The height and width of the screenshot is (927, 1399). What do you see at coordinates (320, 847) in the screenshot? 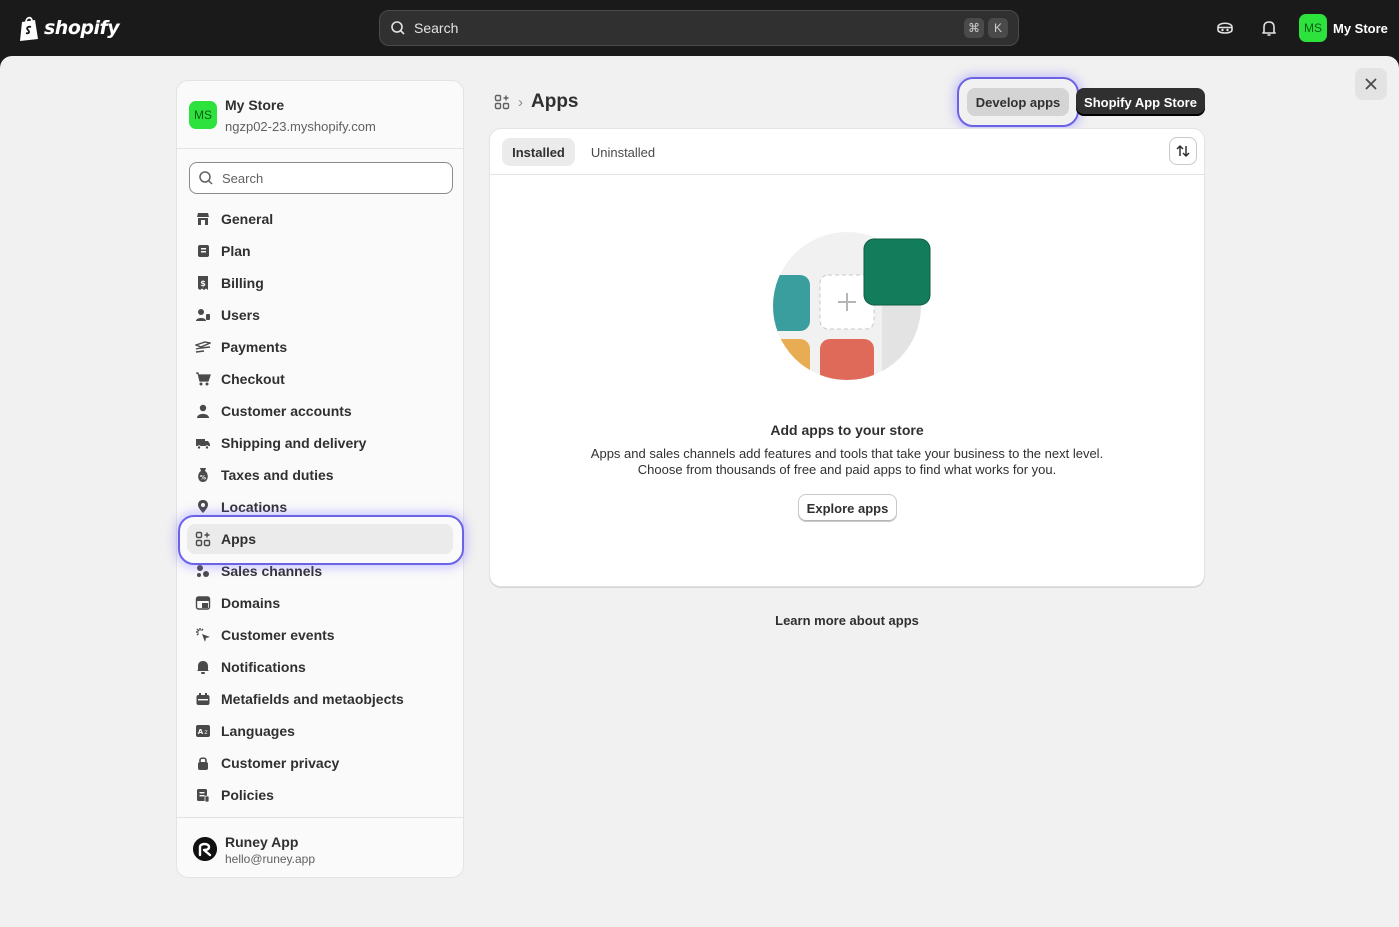
I see `account-footer: Runey App hello@runey.app` at bounding box center [320, 847].